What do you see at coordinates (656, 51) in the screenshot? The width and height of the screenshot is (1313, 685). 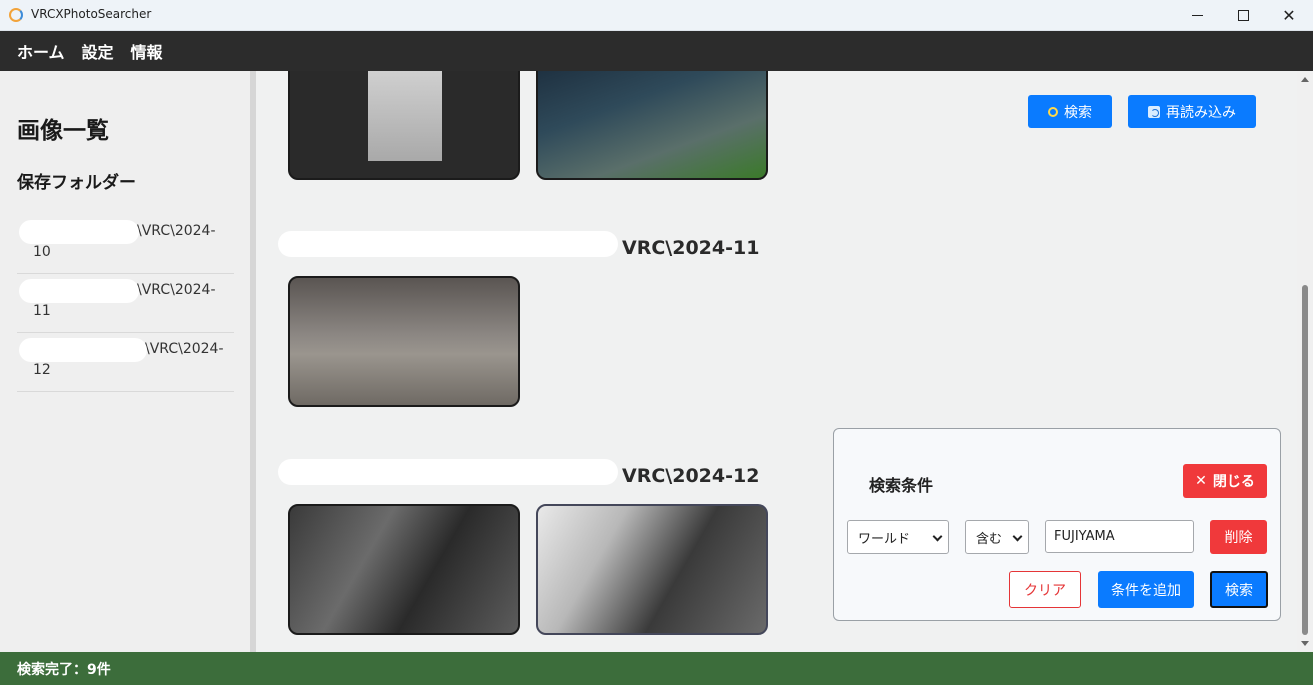 I see `menu-bar: ホーム 設定 情報` at bounding box center [656, 51].